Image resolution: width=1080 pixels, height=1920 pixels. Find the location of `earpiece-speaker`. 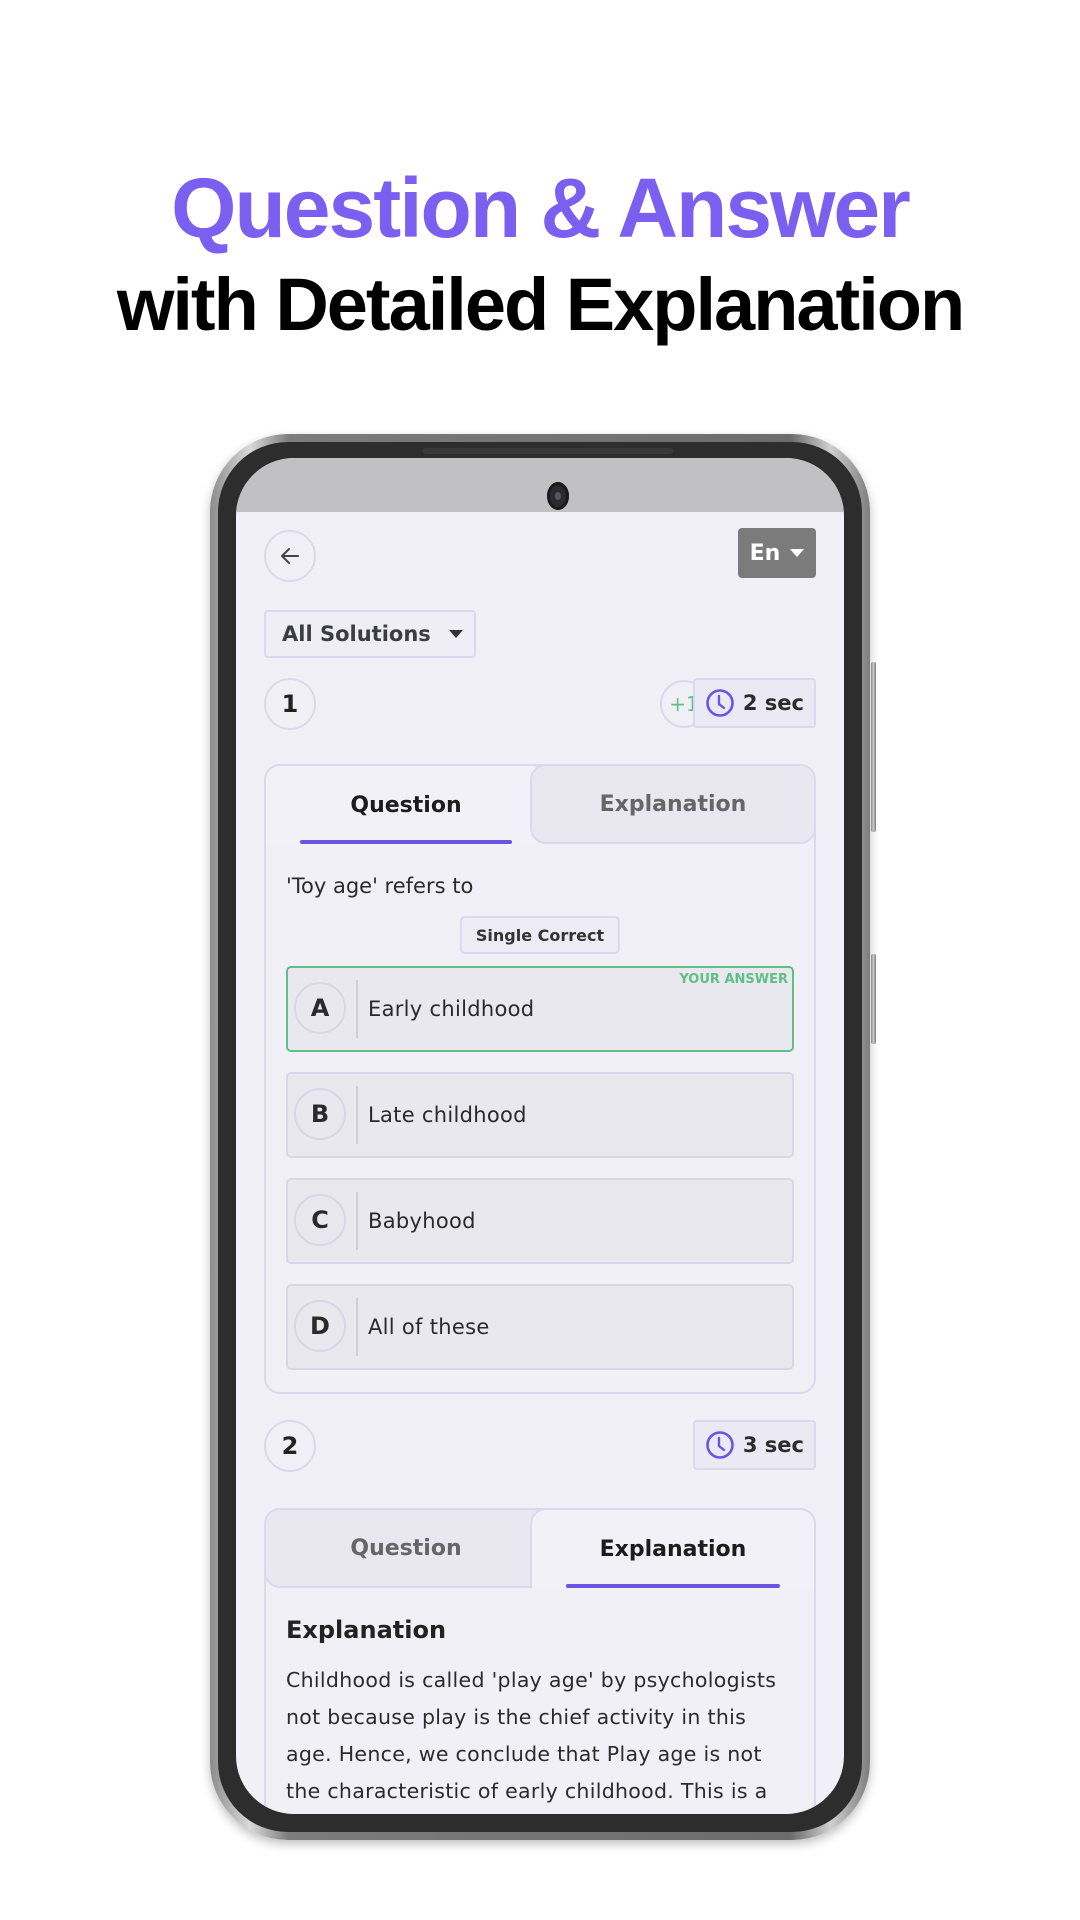

earpiece-speaker is located at coordinates (548, 451).